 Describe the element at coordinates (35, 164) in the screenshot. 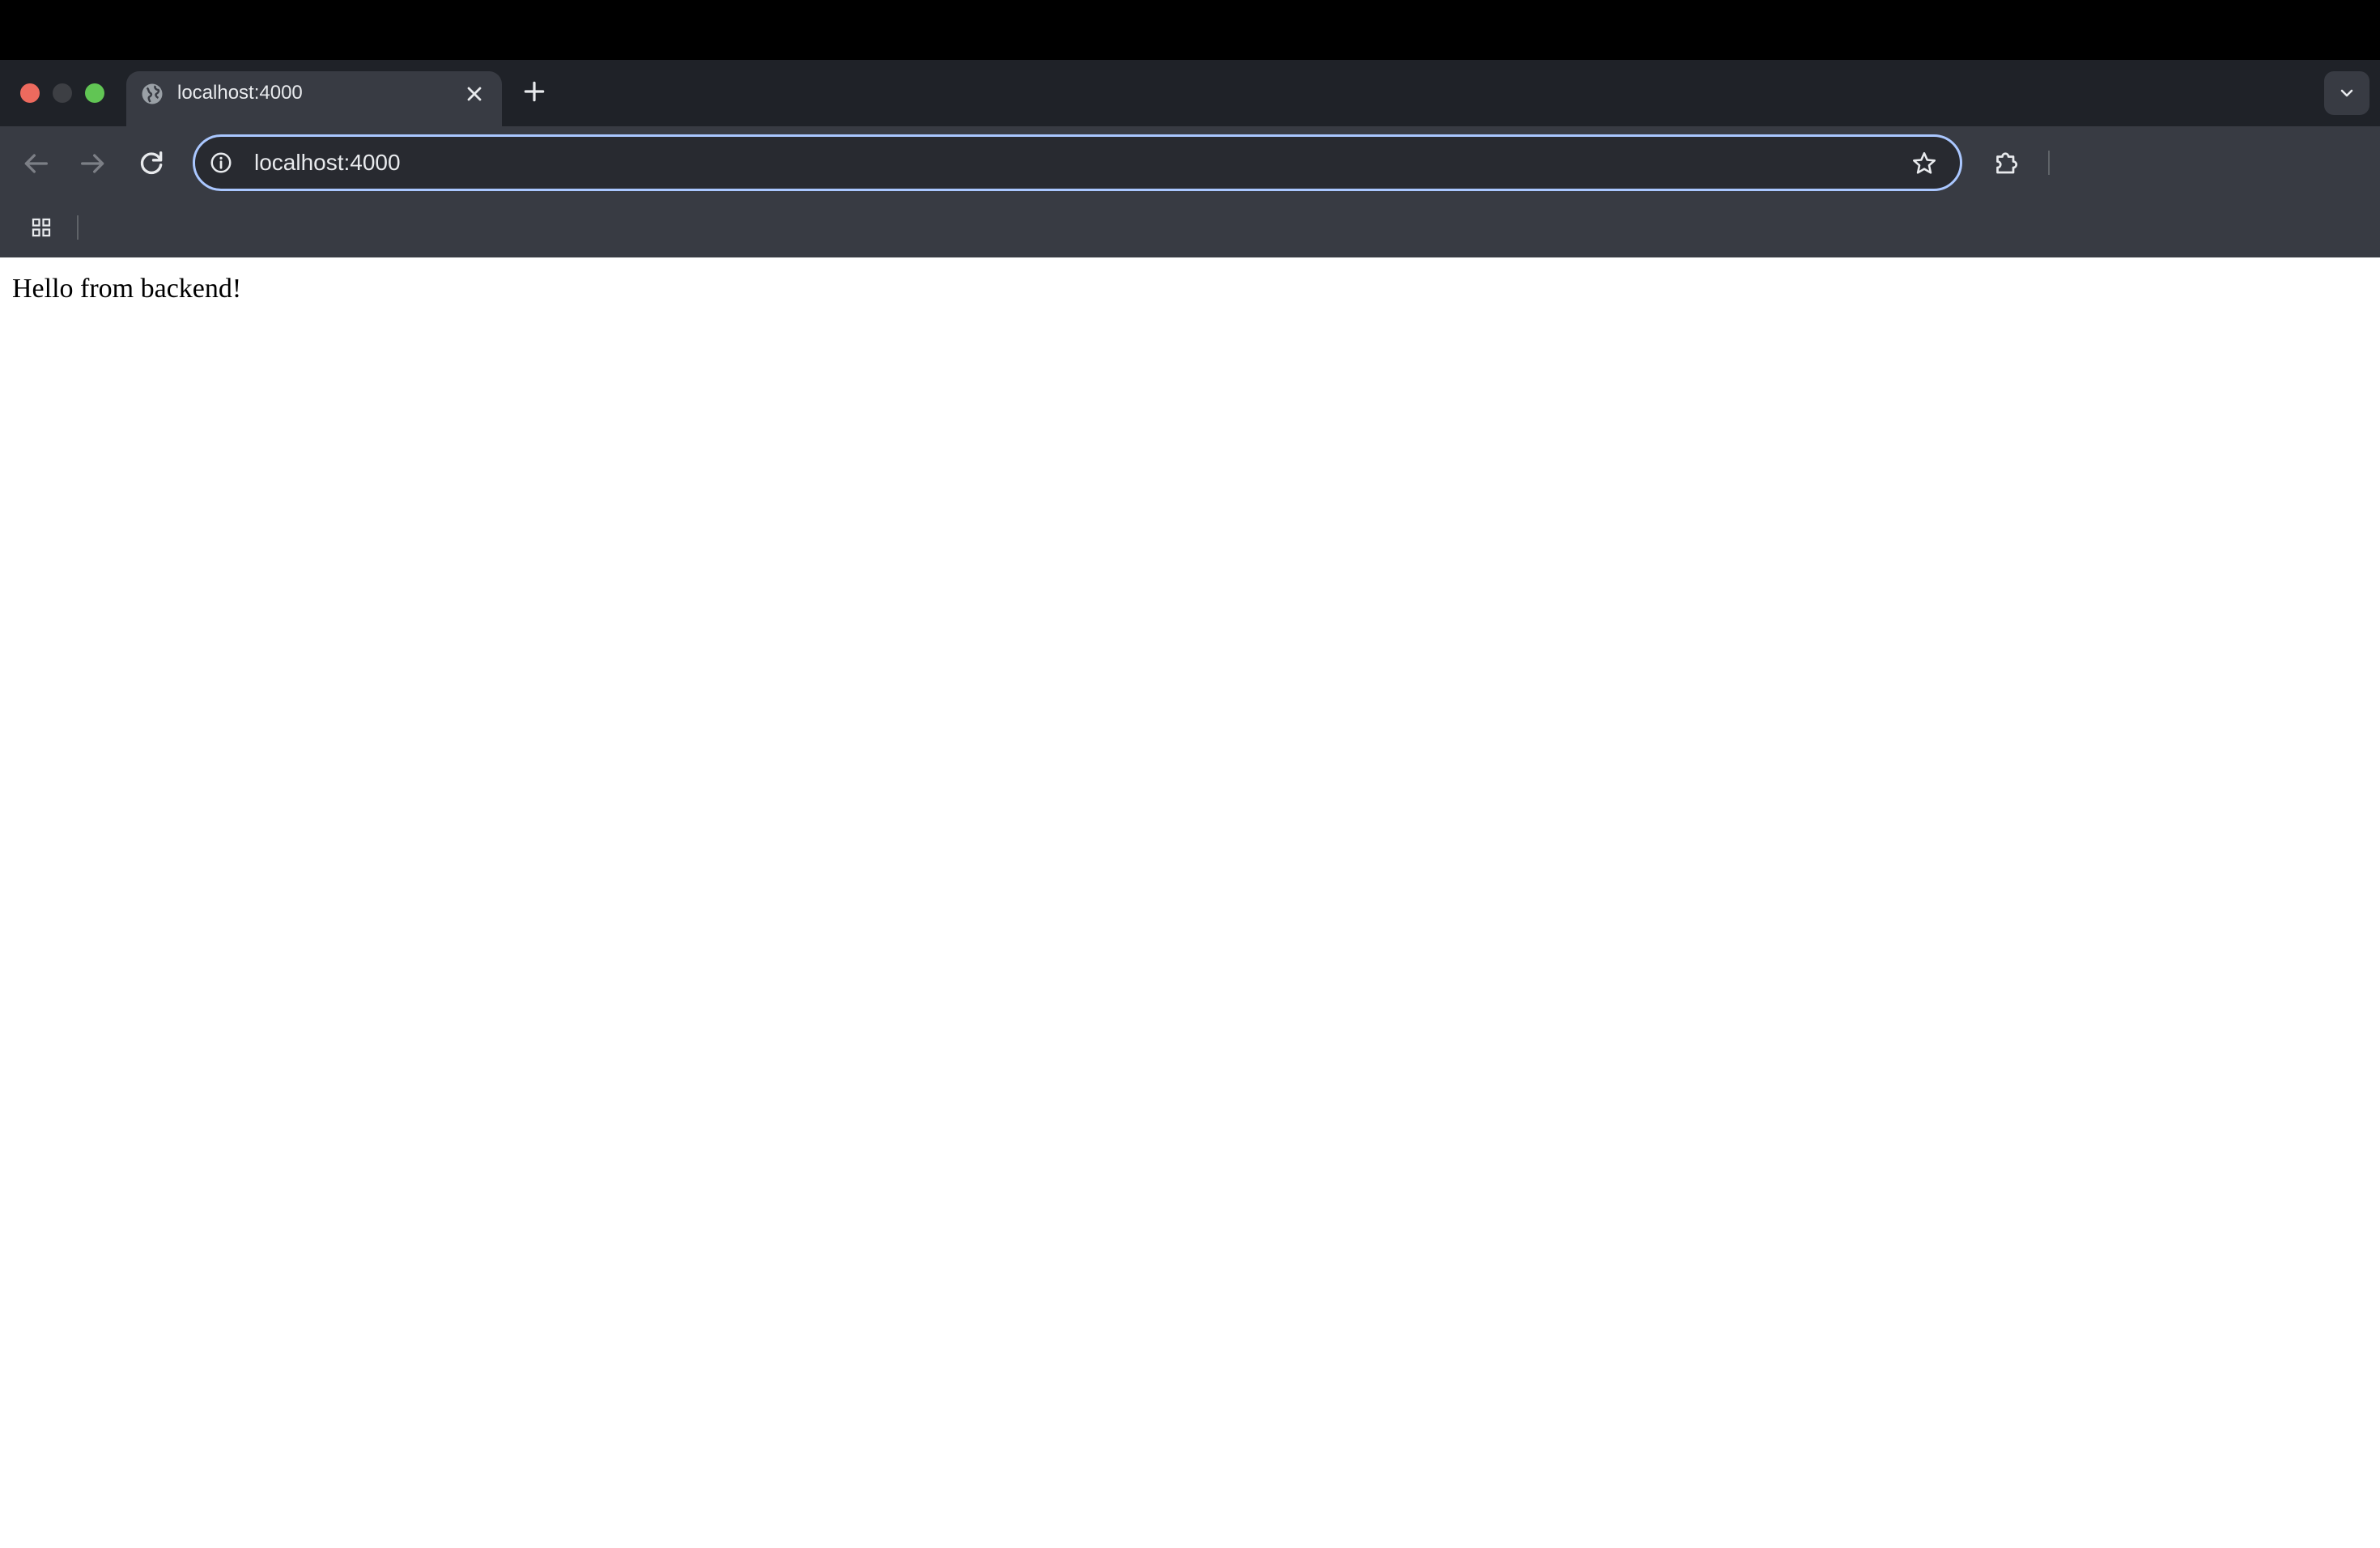

I see `arrow-left-icon` at that location.